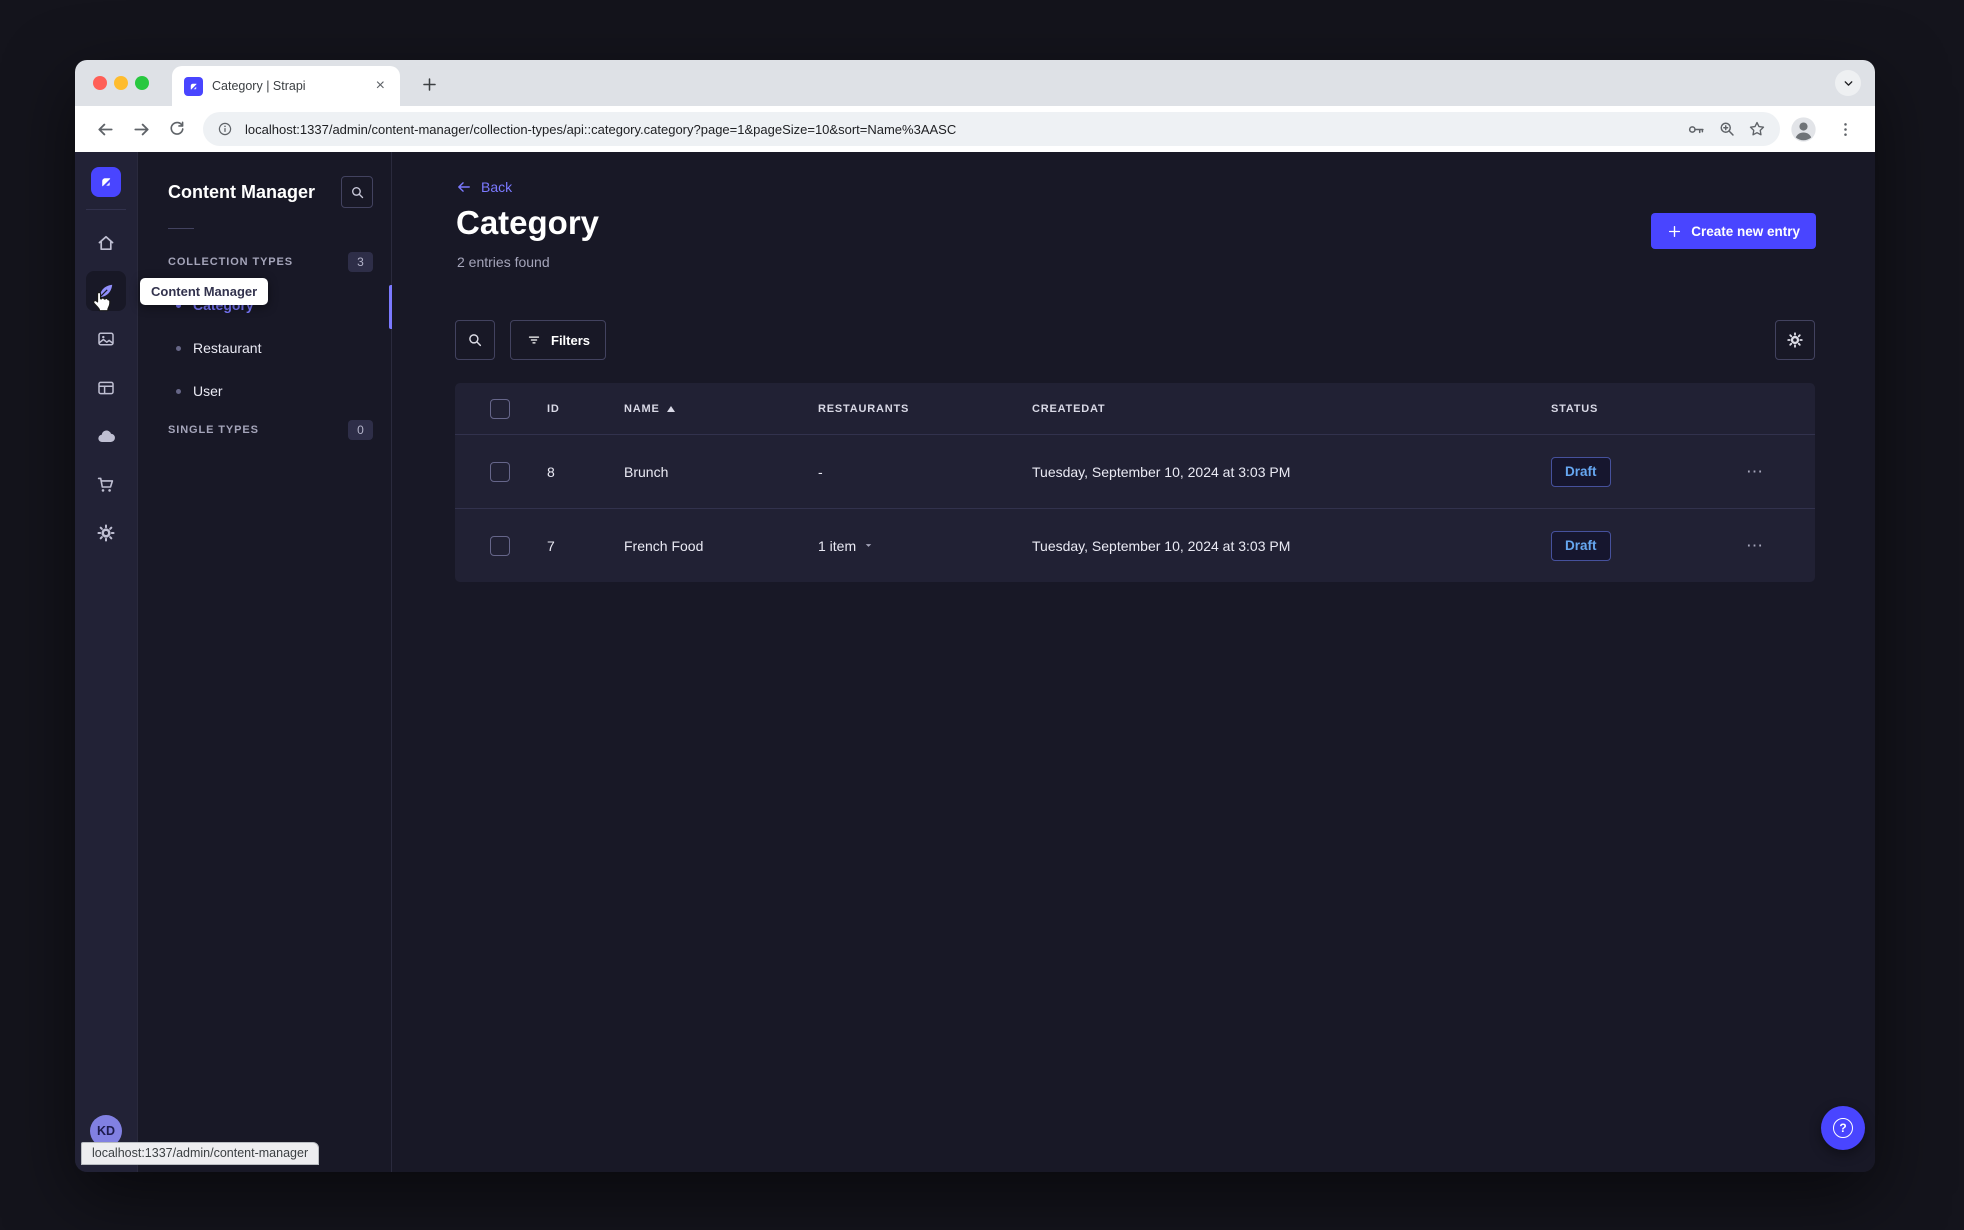  What do you see at coordinates (204, 291) in the screenshot?
I see `content-manager-tooltip: Content Manager` at bounding box center [204, 291].